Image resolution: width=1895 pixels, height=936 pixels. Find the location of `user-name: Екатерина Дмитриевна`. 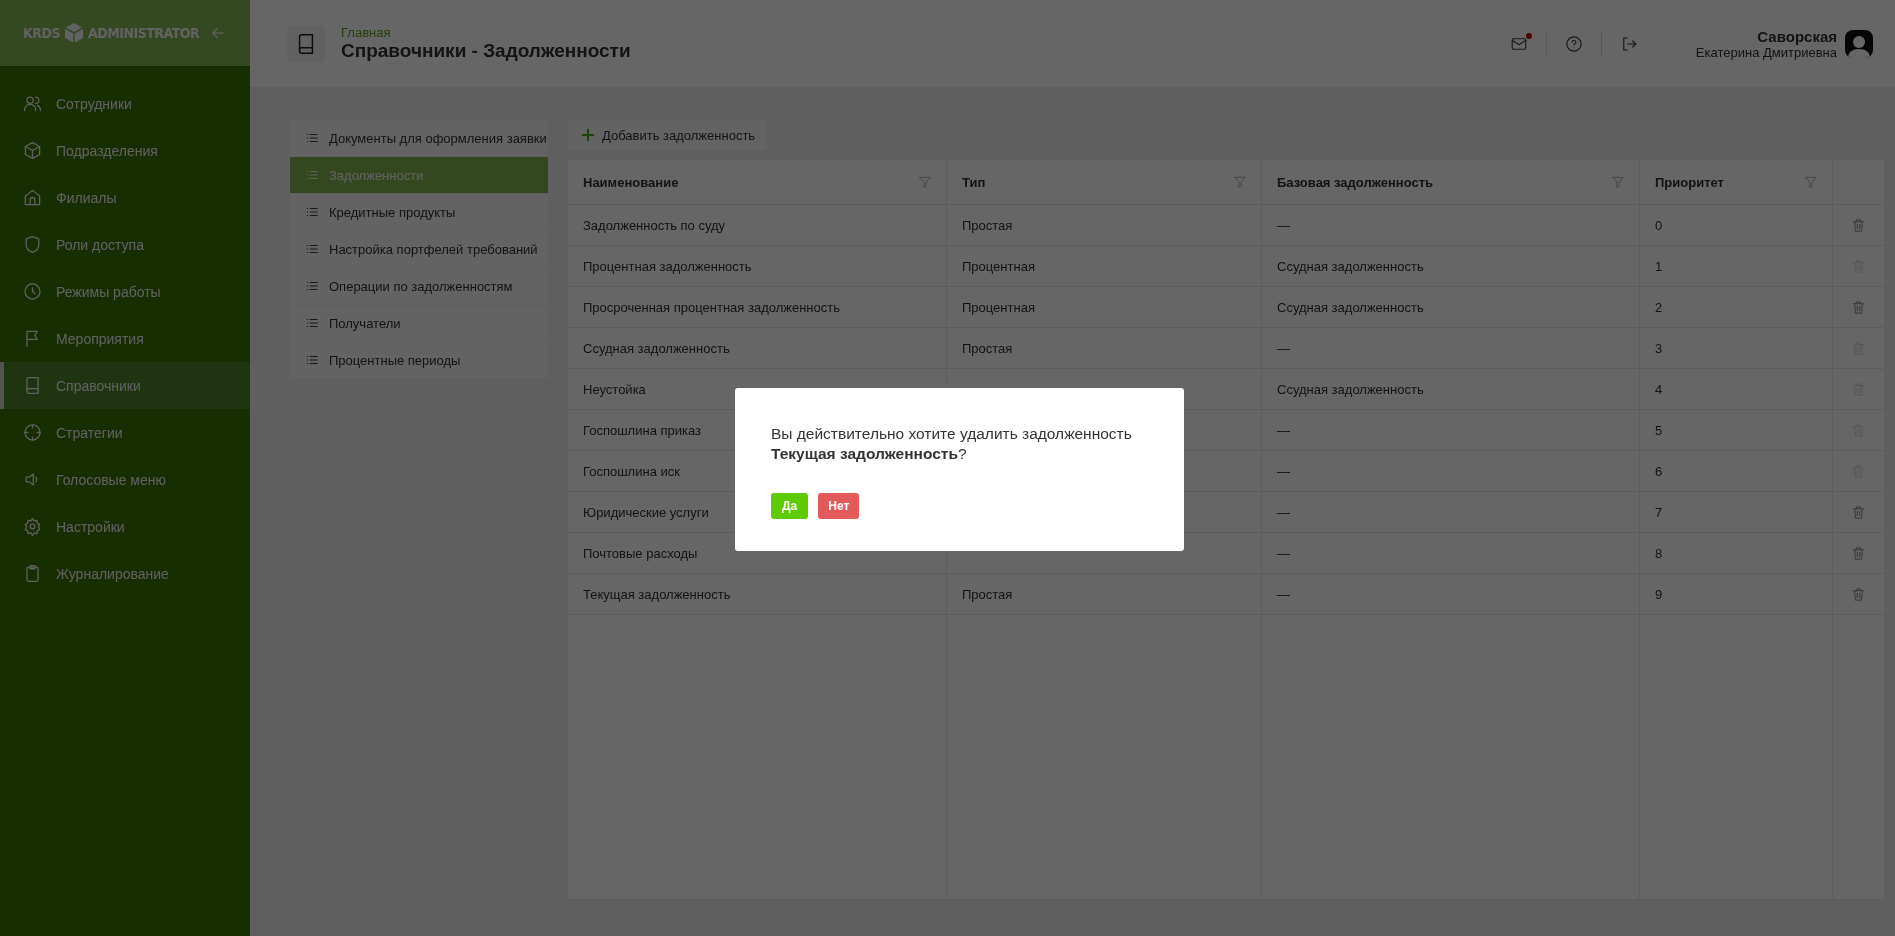

user-name: Екатерина Дмитриевна is located at coordinates (1766, 52).